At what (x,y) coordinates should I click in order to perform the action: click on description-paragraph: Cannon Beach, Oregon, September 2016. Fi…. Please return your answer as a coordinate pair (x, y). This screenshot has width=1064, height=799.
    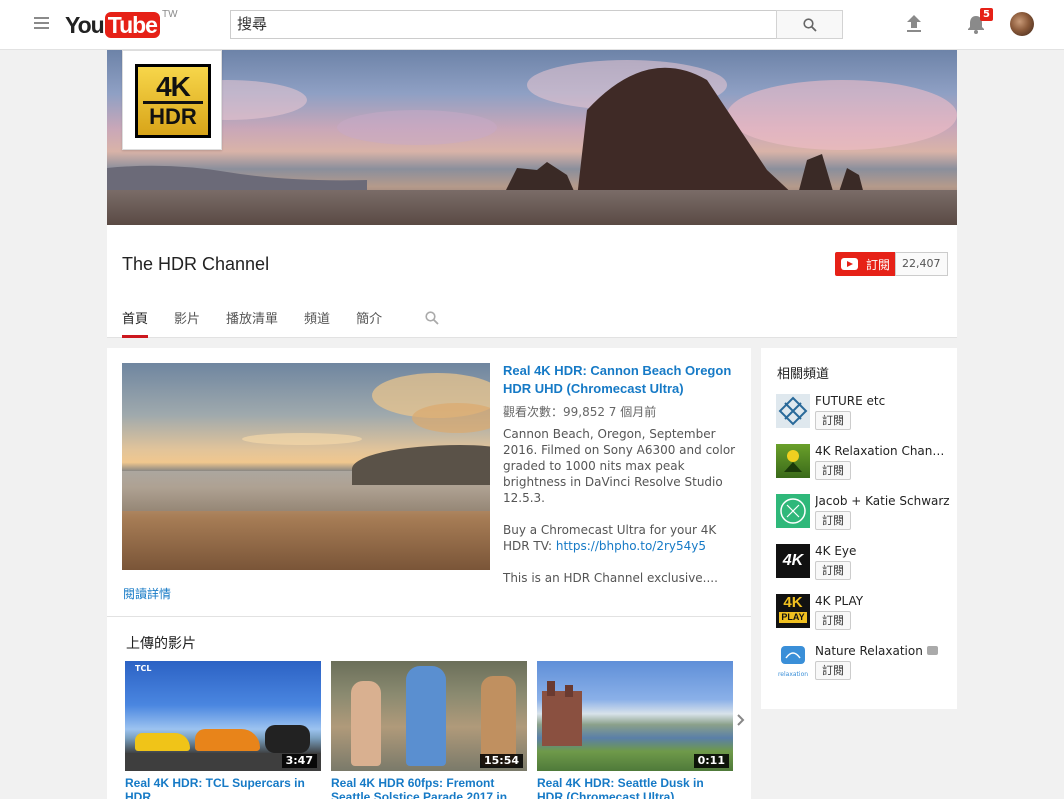
    Looking at the image, I should click on (619, 466).